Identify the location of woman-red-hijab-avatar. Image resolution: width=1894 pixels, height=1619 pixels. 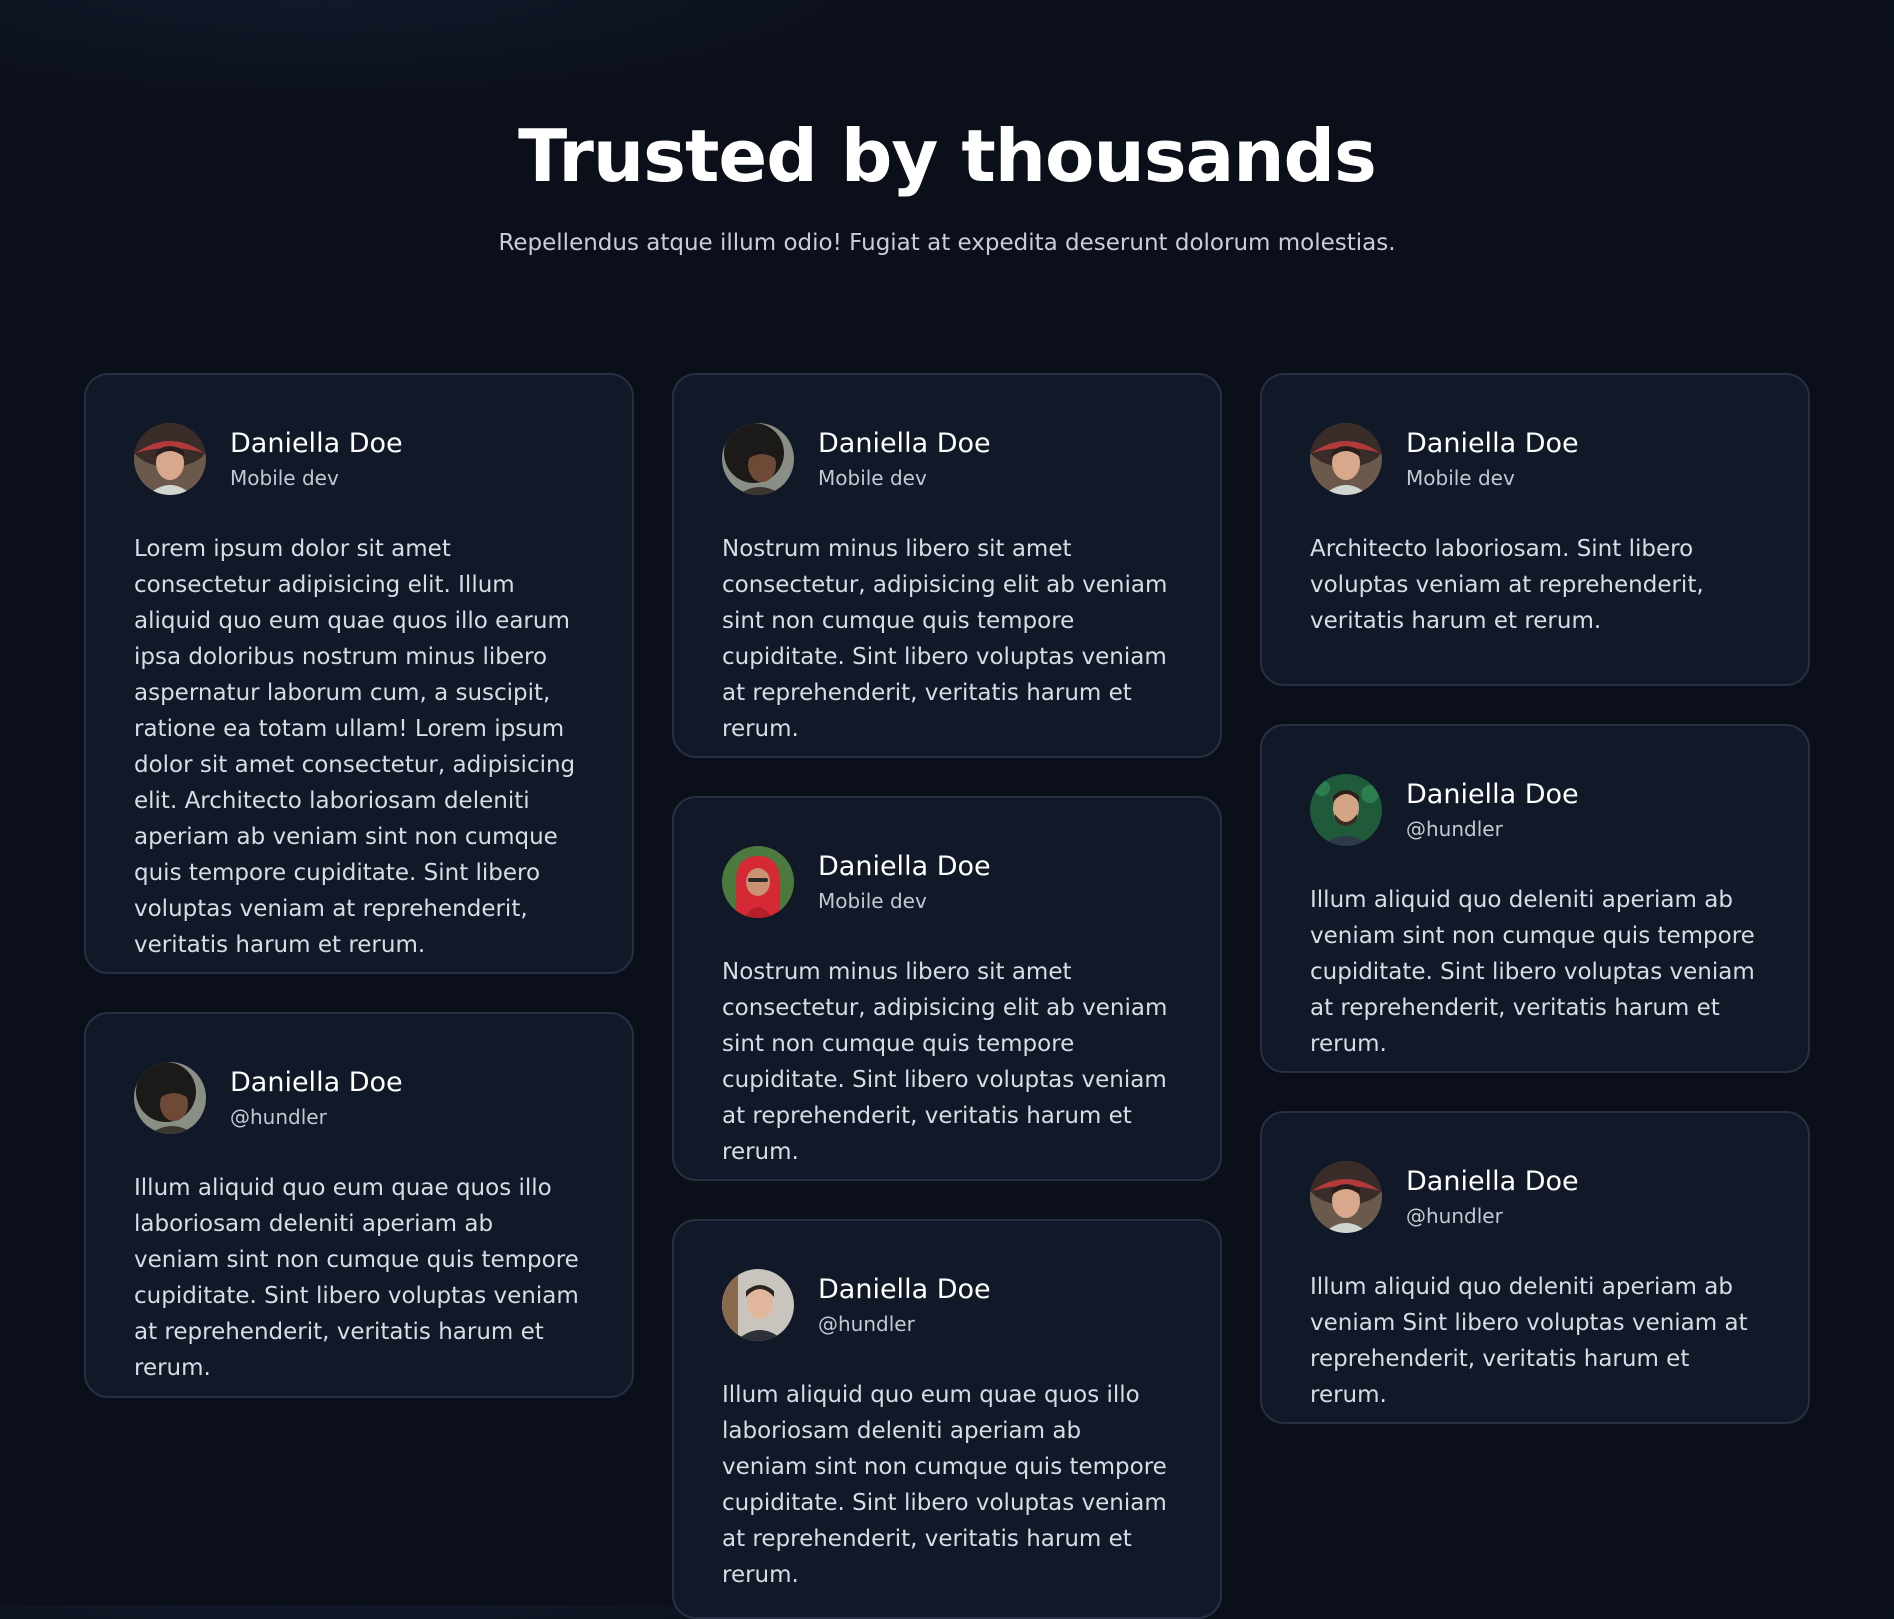
(758, 882).